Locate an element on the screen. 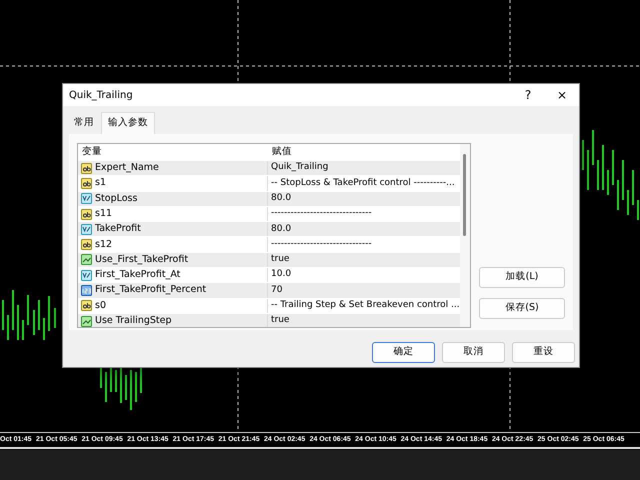 This screenshot has height=480, width=640. parameter-name: TakeProfit is located at coordinates (118, 229).